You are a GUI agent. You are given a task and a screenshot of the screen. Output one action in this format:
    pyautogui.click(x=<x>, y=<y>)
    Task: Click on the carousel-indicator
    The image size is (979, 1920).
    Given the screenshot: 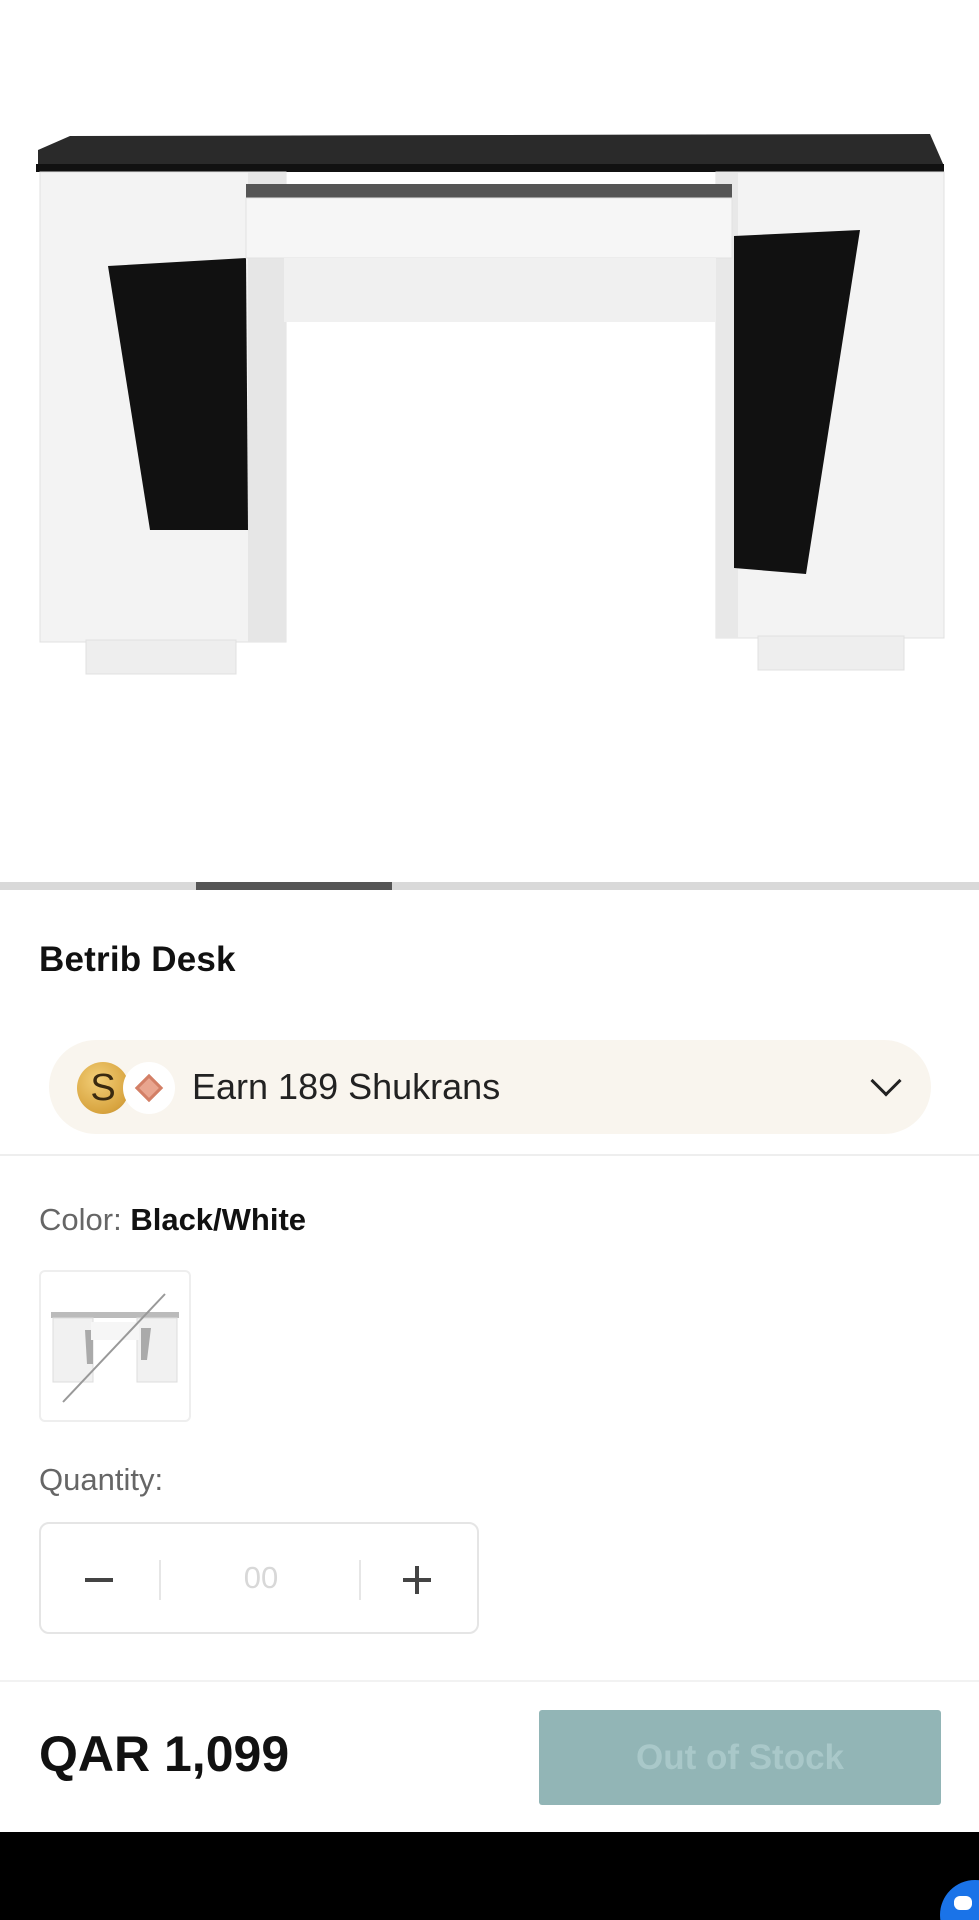 What is the action you would take?
    pyautogui.click(x=489, y=886)
    